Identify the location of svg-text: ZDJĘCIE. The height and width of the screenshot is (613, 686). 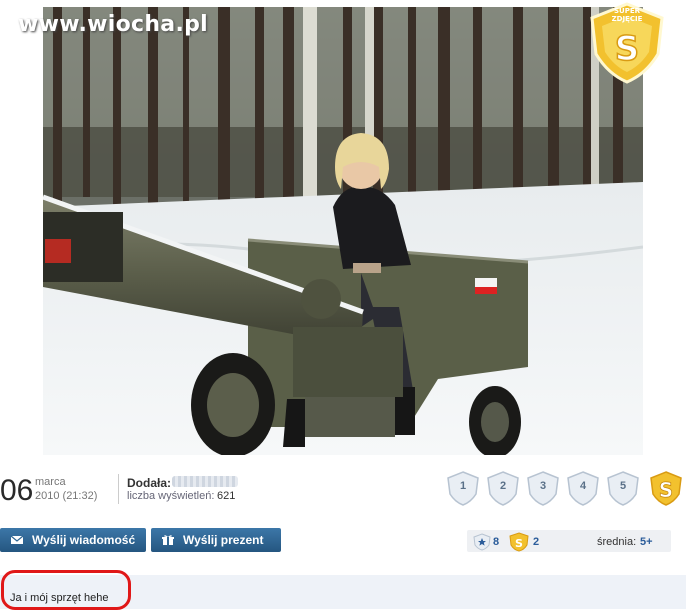
(627, 19).